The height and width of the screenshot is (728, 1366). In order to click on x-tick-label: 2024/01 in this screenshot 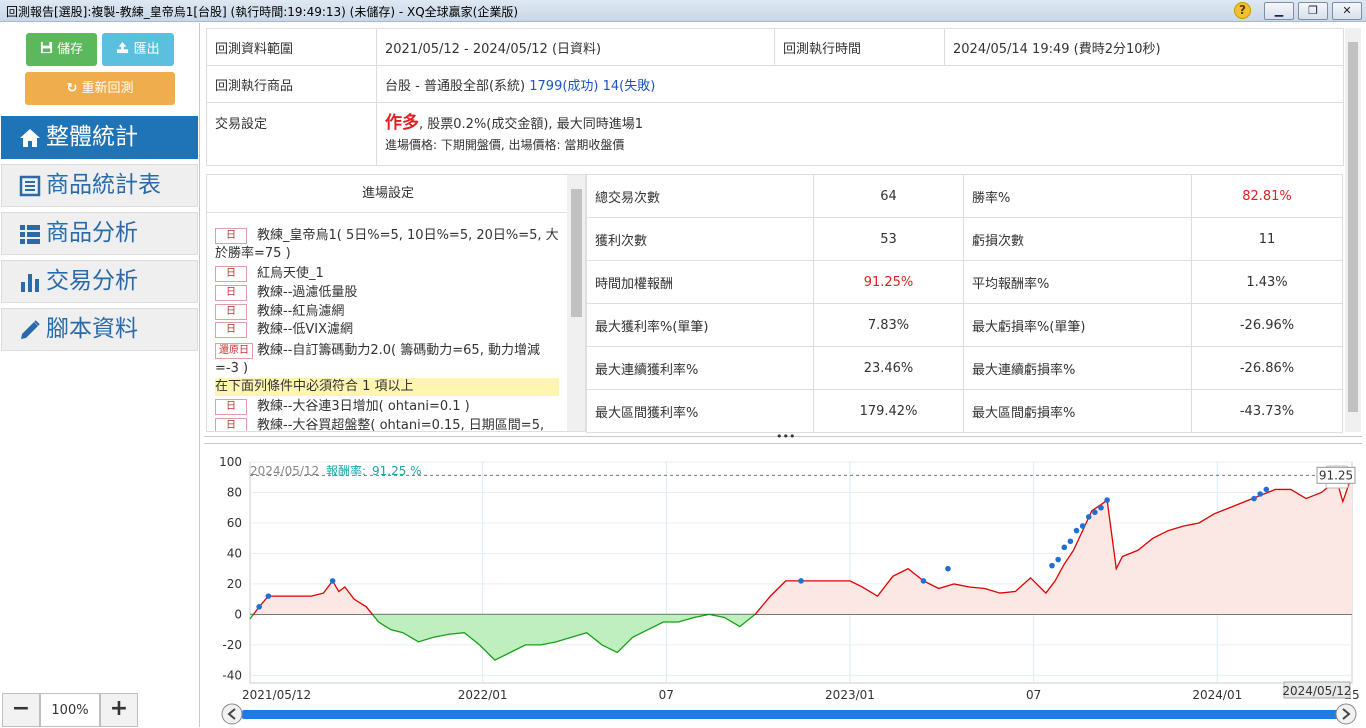, I will do `click(1217, 695)`.